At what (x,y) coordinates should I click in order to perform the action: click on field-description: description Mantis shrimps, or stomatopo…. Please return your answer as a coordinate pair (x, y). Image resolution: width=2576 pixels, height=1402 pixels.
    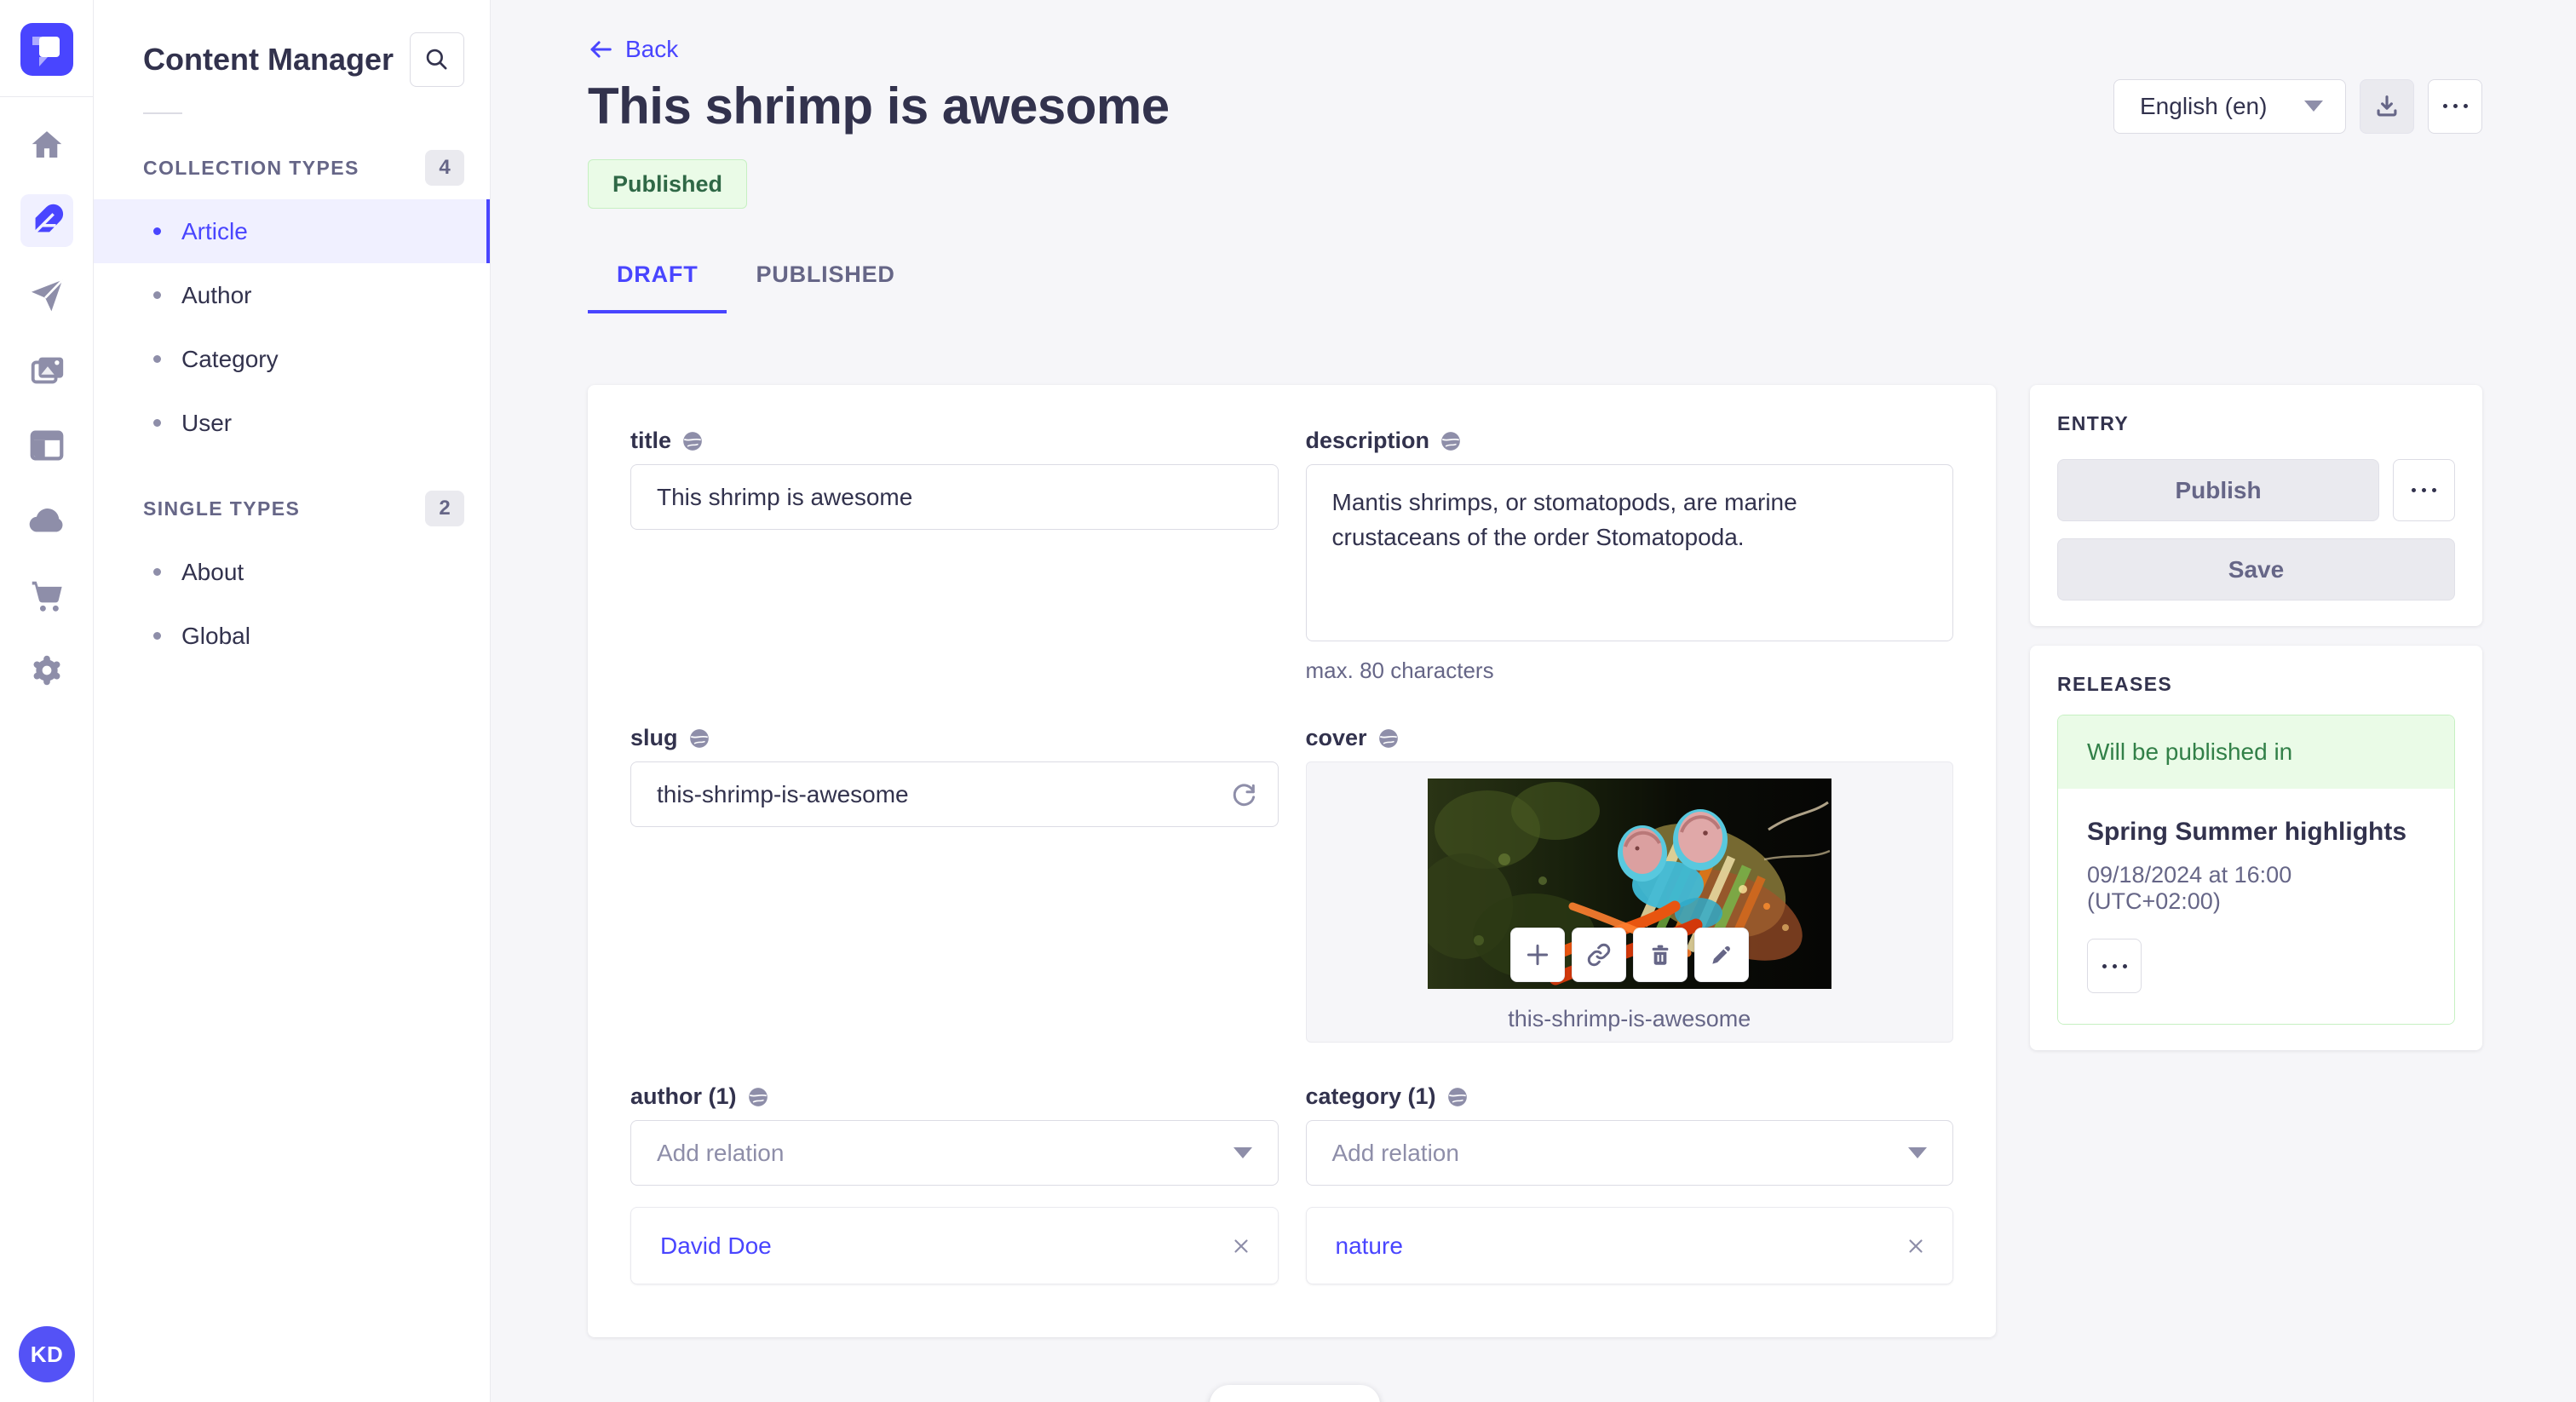
    Looking at the image, I should click on (1629, 556).